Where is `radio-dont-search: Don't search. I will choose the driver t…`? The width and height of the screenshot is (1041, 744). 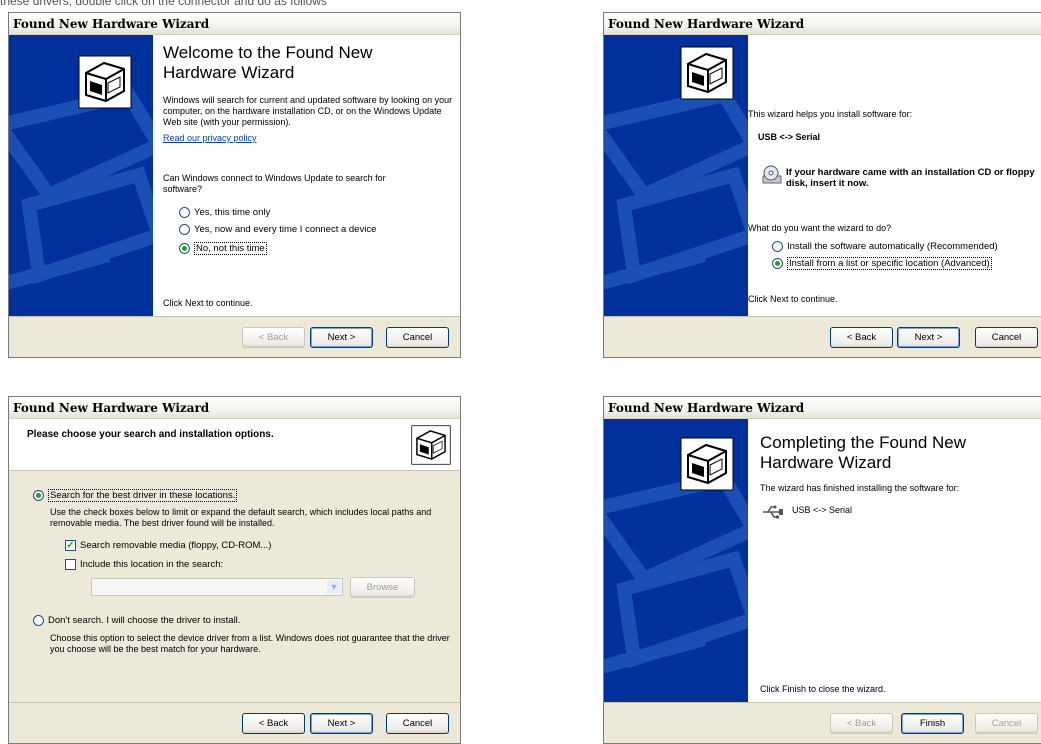 radio-dont-search: Don't search. I will choose the driver t… is located at coordinates (136, 620).